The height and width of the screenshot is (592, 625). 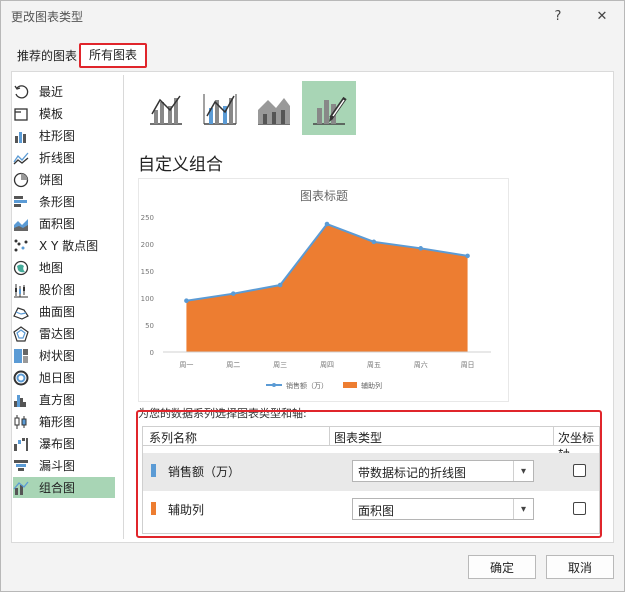 I want to click on sidebar-item-line-chart: 折线图, so click(x=64, y=157).